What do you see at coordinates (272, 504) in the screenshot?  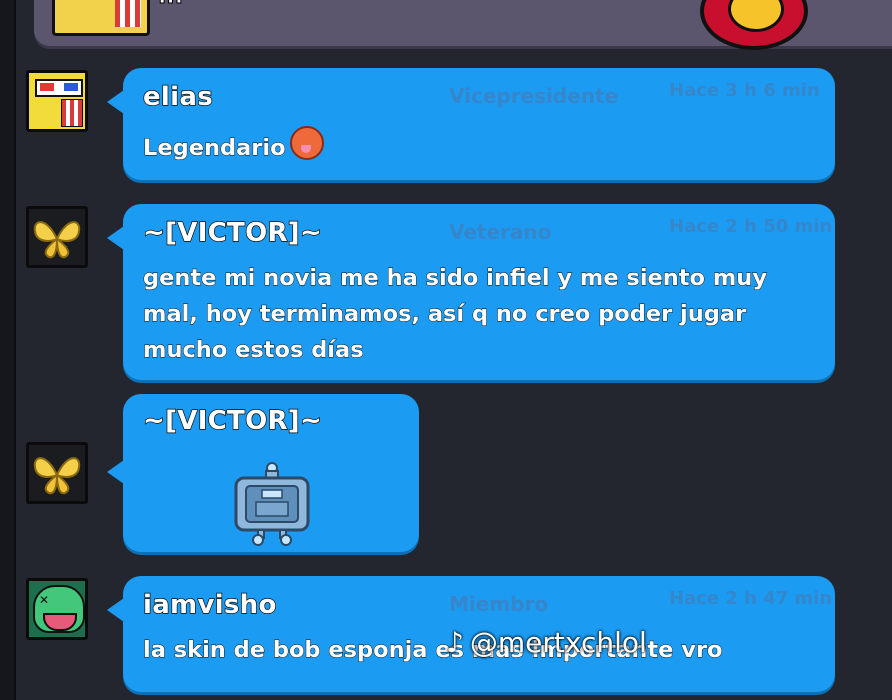 I see `robot-box-pin-icon` at bounding box center [272, 504].